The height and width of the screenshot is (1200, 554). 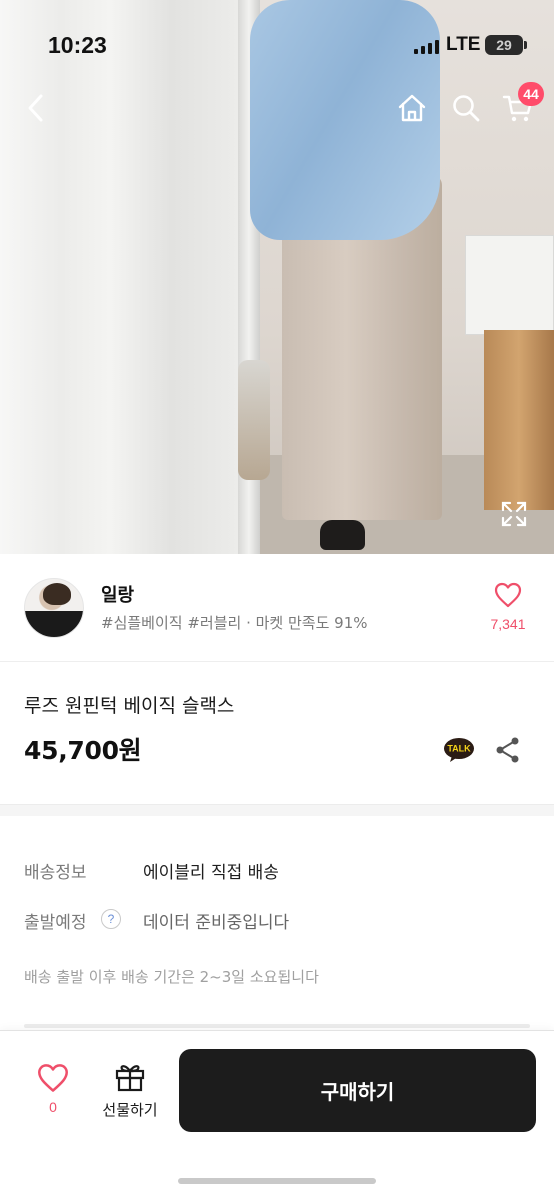 I want to click on back-button, so click(x=36, y=108).